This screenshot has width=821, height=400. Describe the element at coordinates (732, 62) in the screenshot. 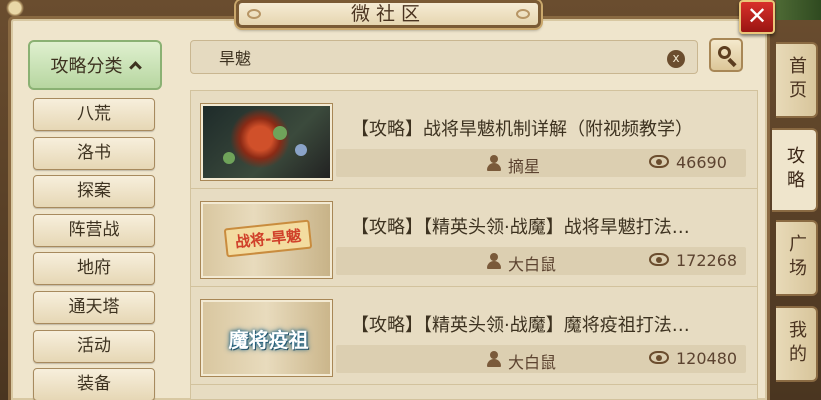

I see `search-icon-handle` at that location.